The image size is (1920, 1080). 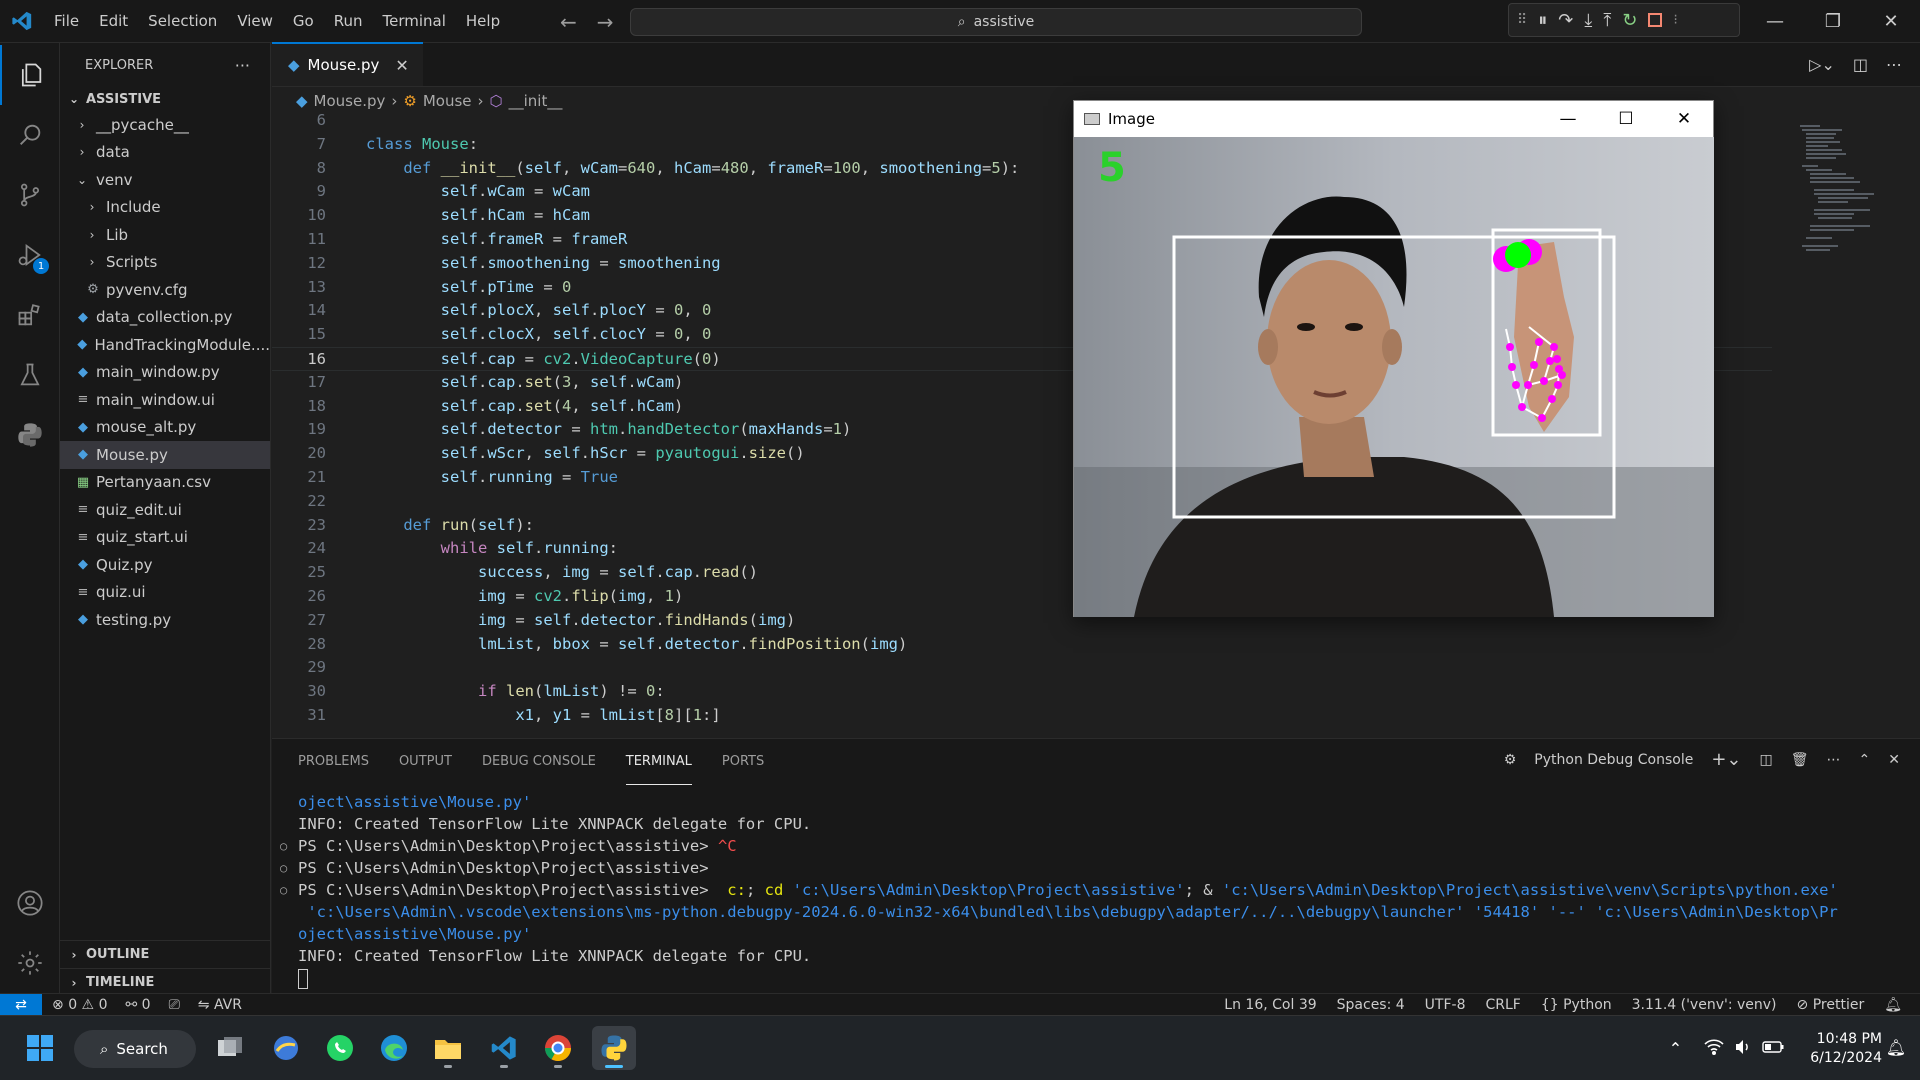 What do you see at coordinates (165, 263) in the screenshot?
I see `folder-item: › Scripts` at bounding box center [165, 263].